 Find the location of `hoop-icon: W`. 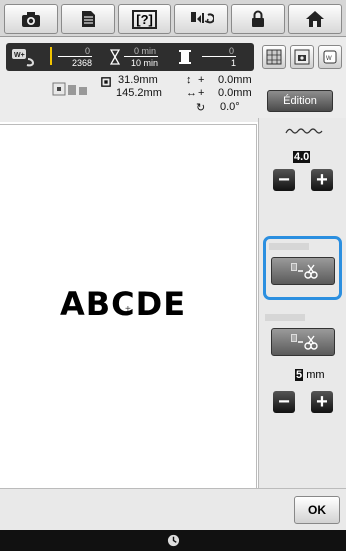

hoop-icon: W is located at coordinates (330, 57).